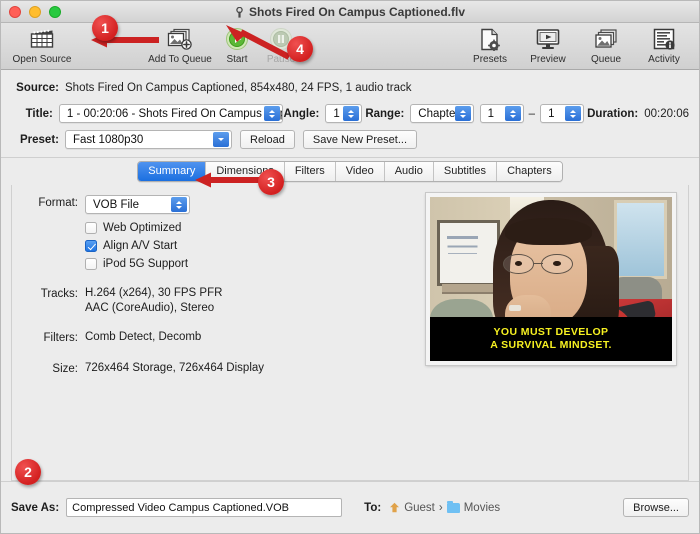  Describe the element at coordinates (548, 59) in the screenshot. I see `preview-label: Preview` at that location.